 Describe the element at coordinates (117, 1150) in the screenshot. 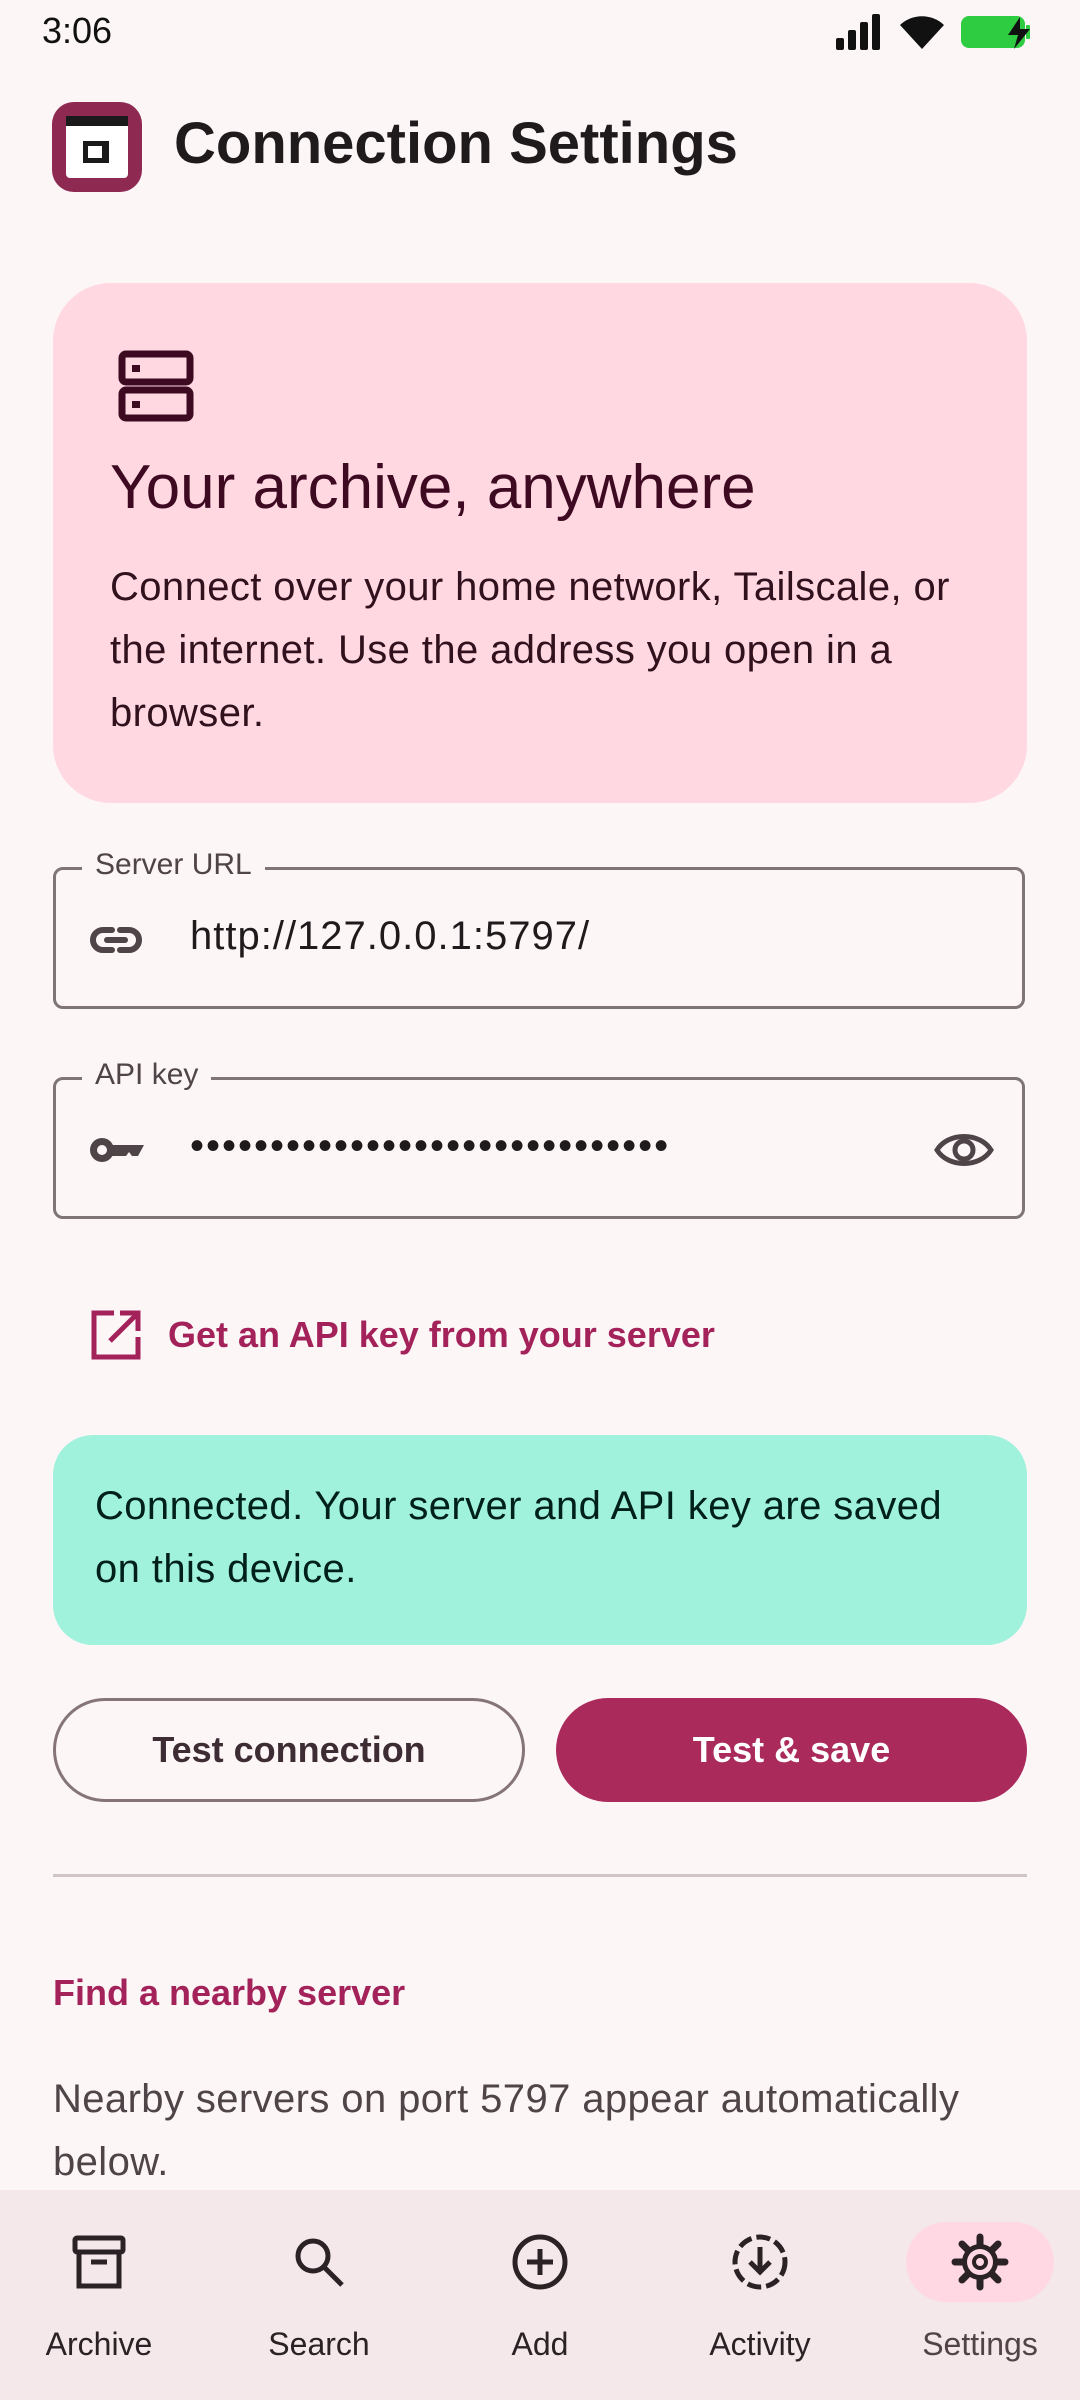

I see `key-icon` at that location.